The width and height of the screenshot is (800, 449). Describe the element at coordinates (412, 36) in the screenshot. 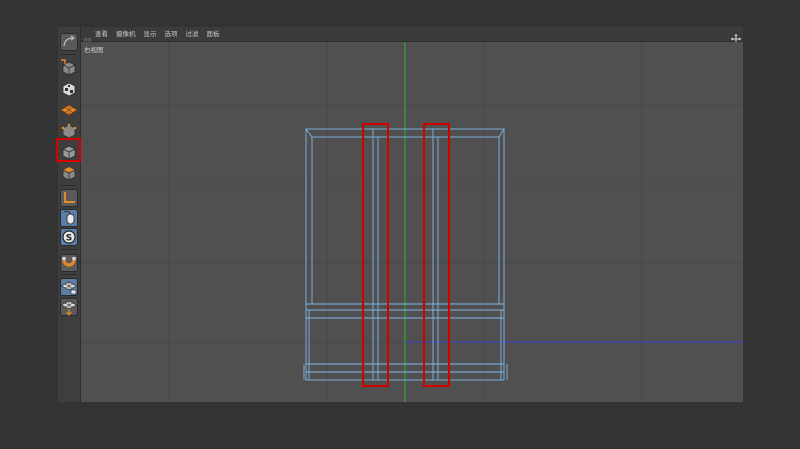

I see `viewport-menubar: 查看 摄像机 显示 选项 过滤 面板` at that location.